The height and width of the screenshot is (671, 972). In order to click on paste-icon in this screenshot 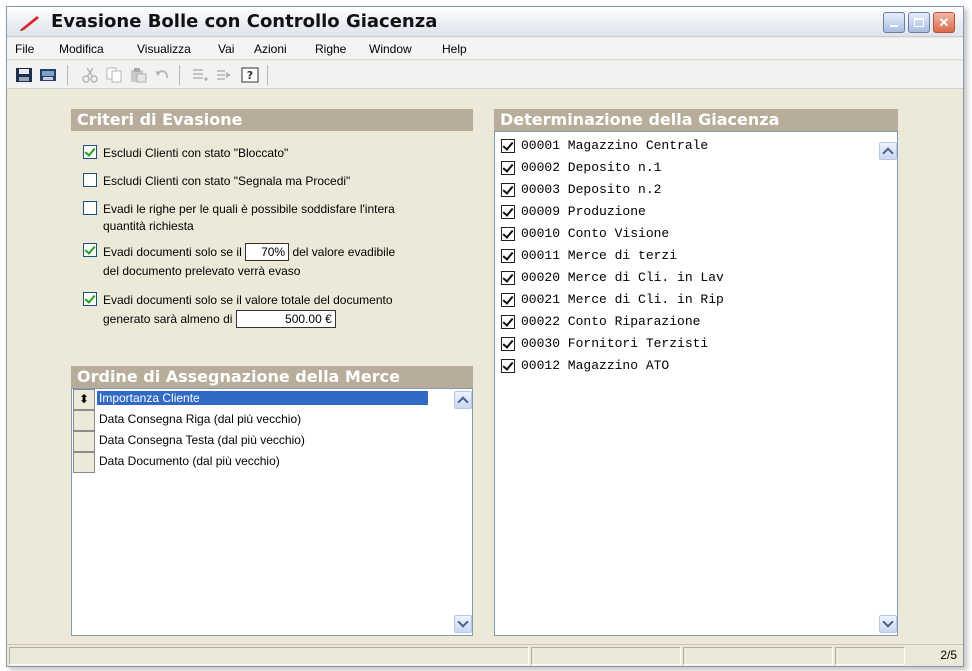, I will do `click(138, 75)`.